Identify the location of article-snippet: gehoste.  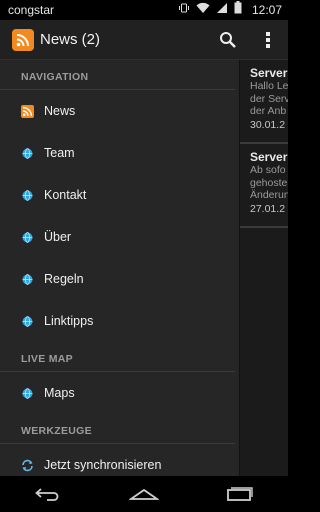
(269, 182).